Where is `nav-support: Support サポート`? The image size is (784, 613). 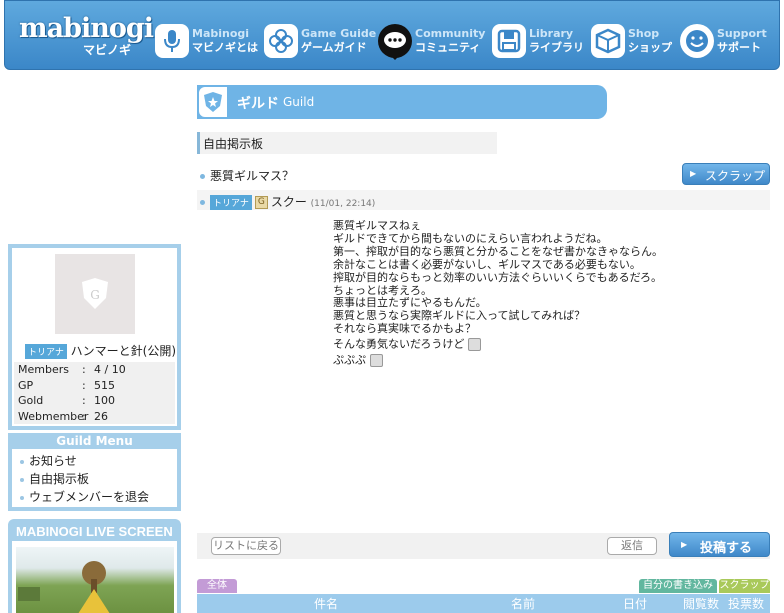
nav-support: Support サポート is located at coordinates (723, 41).